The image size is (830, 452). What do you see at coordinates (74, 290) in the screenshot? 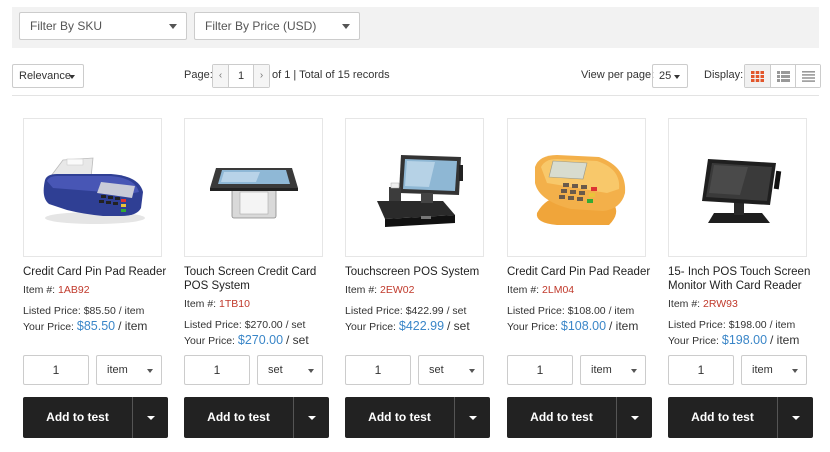
I see `item-code: 1AB92` at bounding box center [74, 290].